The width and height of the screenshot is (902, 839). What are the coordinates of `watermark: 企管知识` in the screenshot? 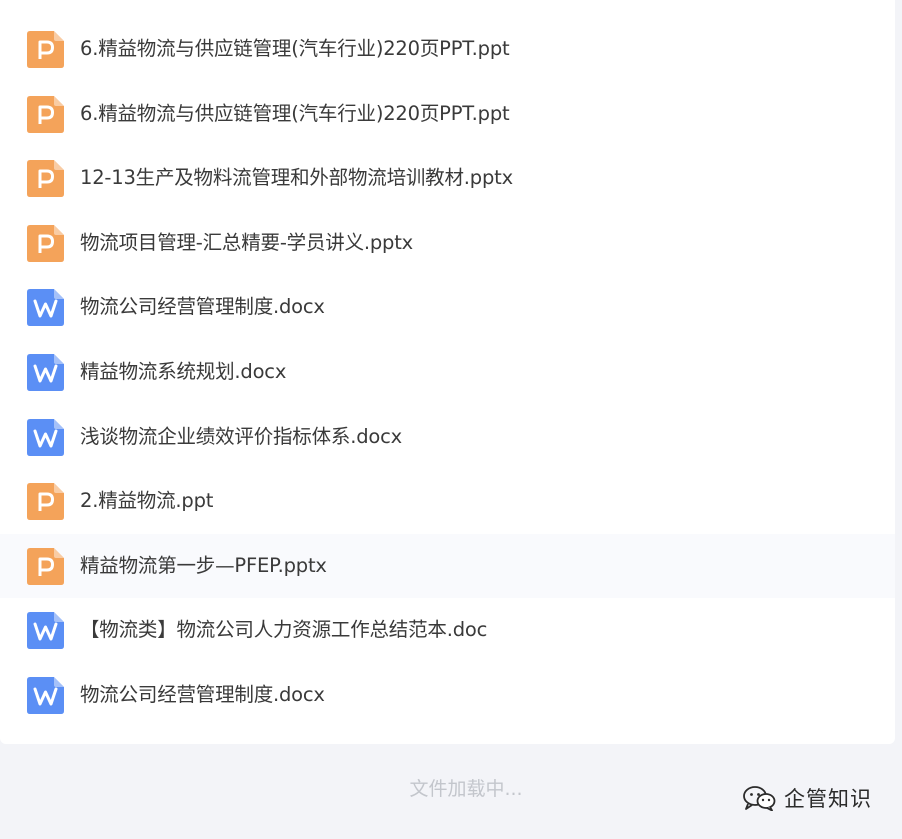 It's located at (807, 798).